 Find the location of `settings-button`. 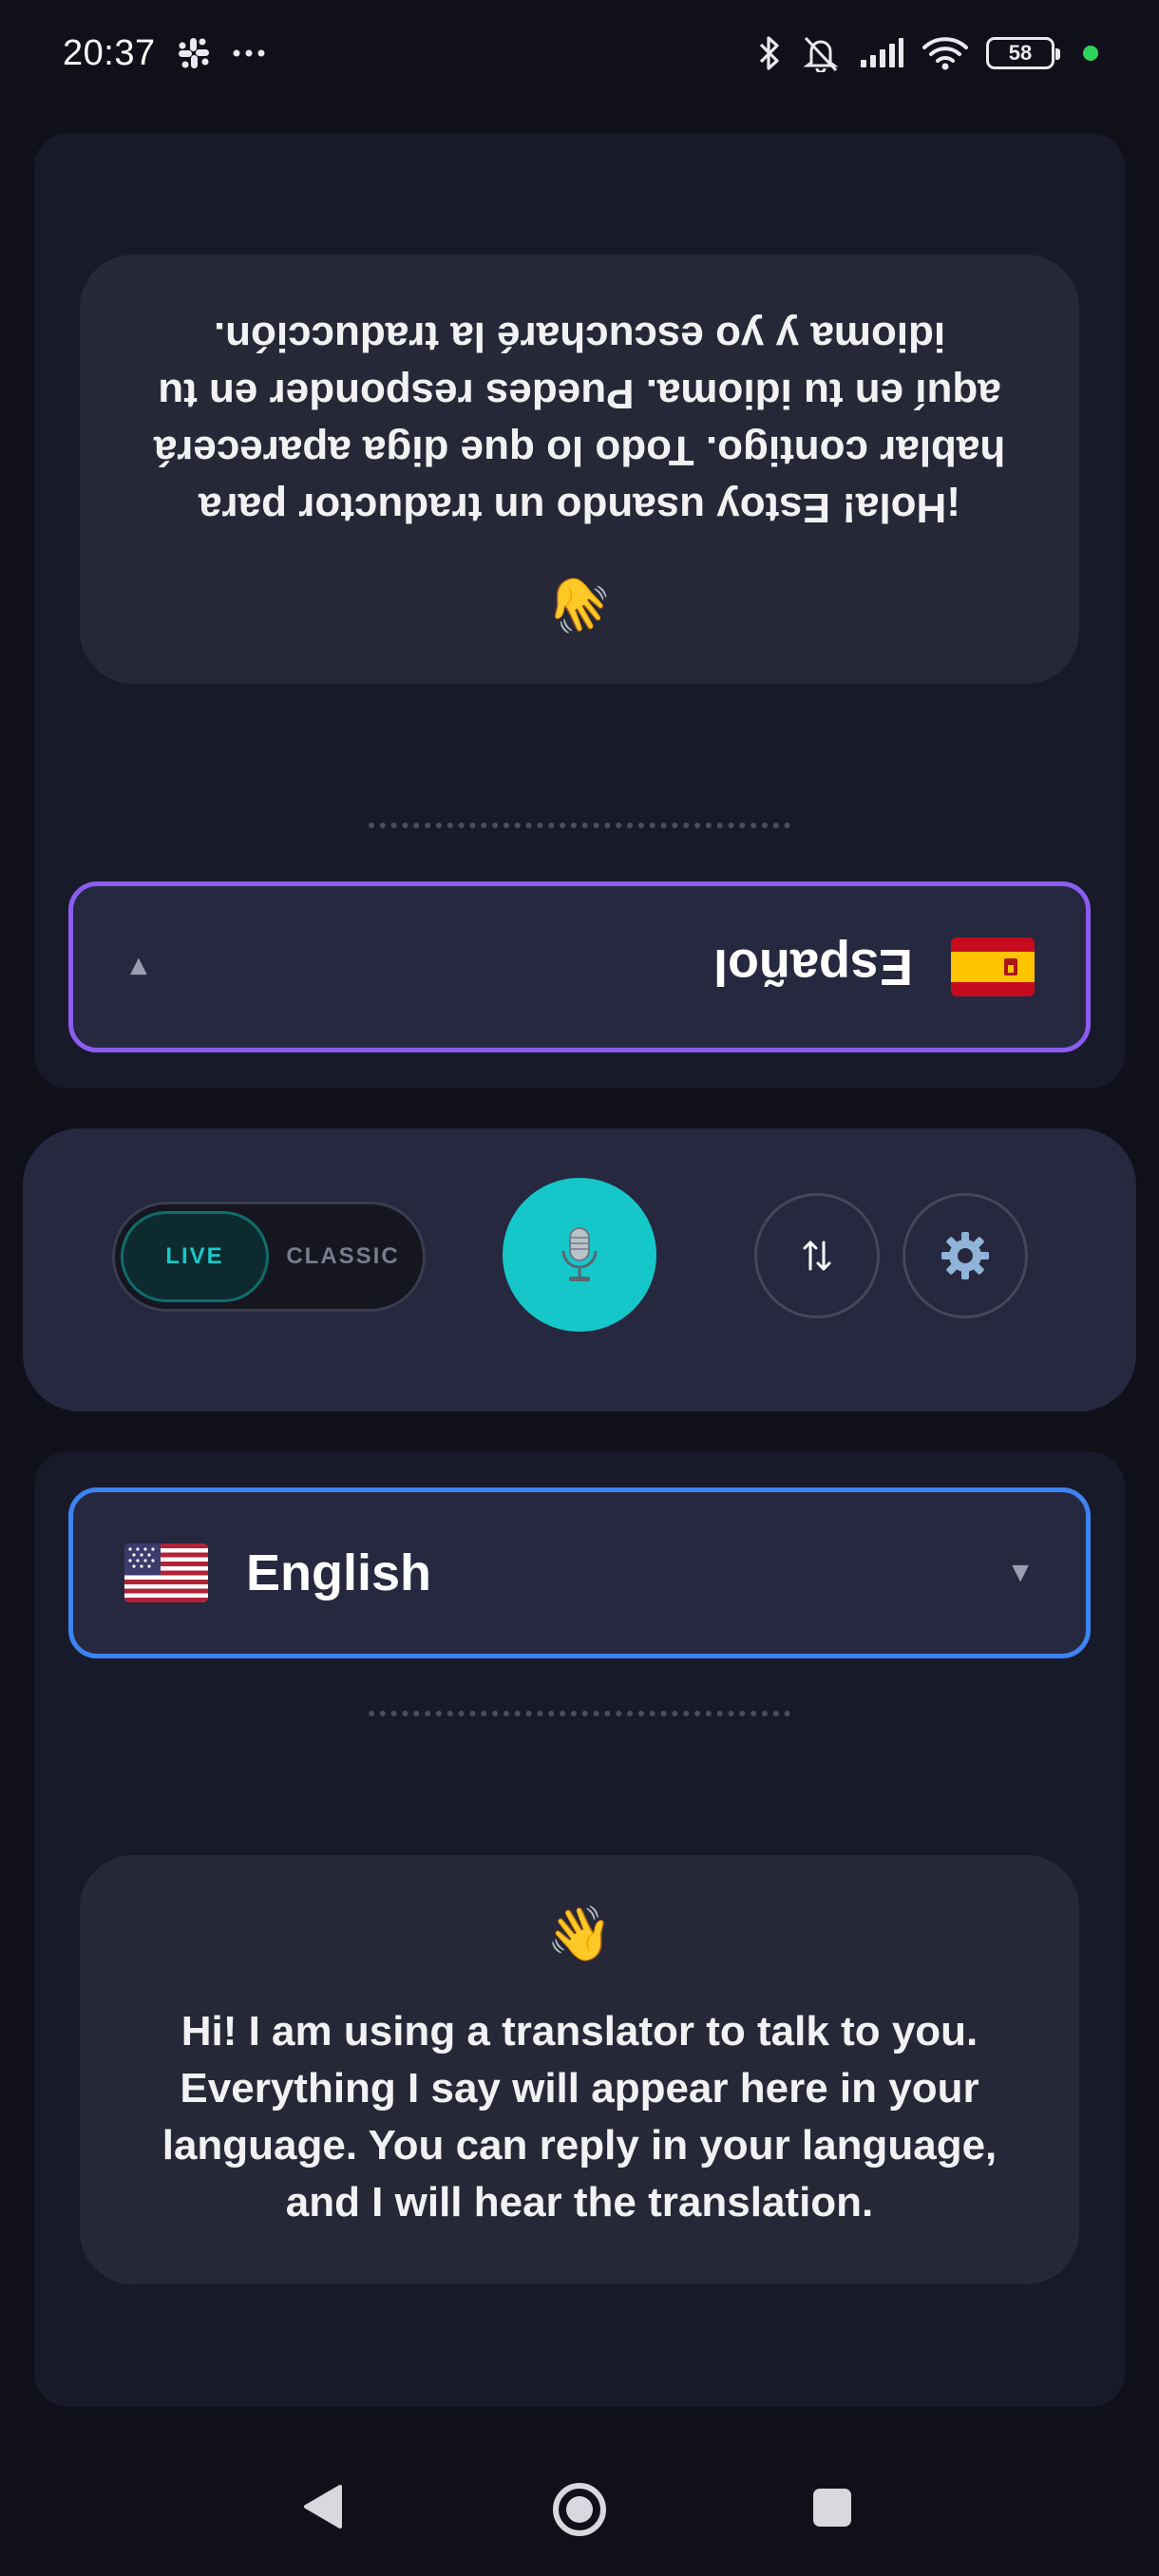

settings-button is located at coordinates (965, 1255).